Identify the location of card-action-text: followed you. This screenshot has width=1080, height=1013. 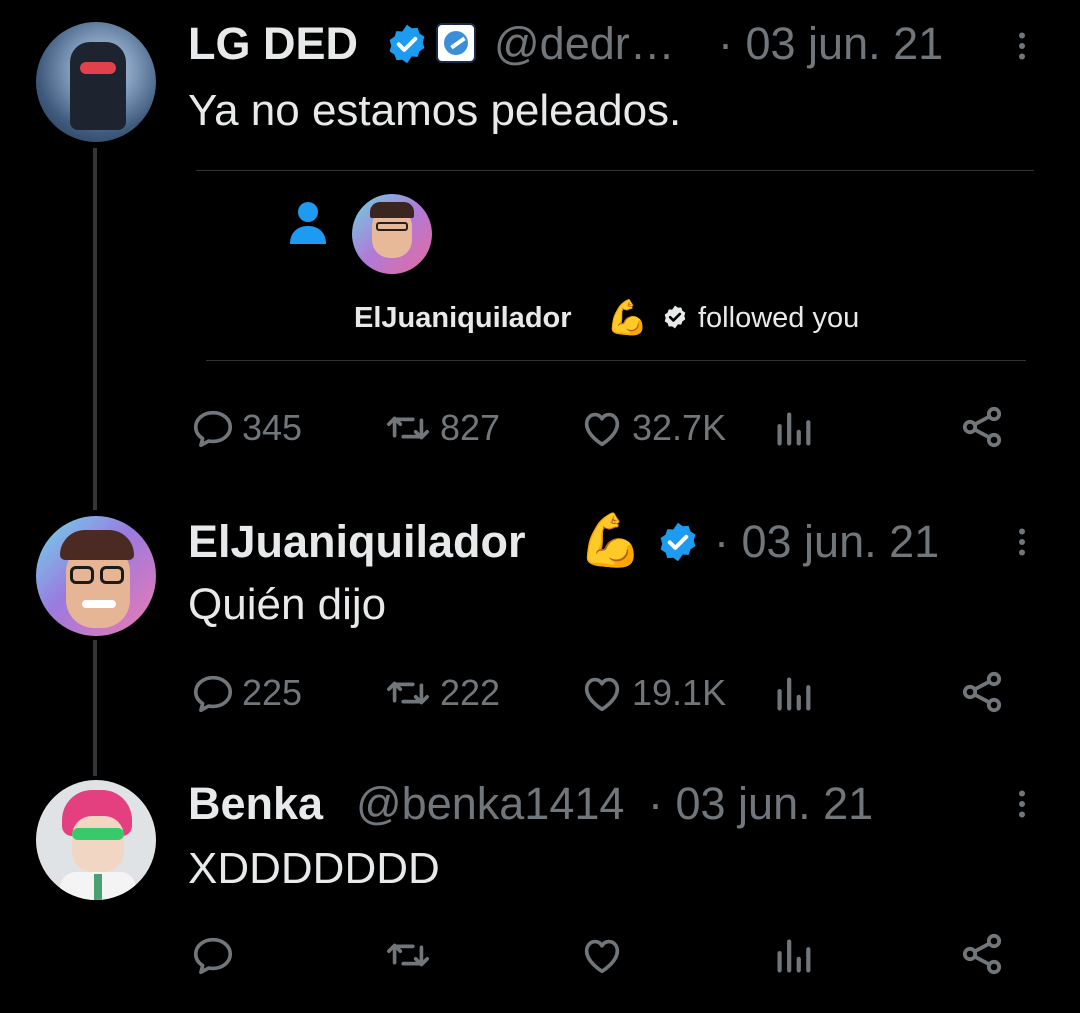
(779, 318).